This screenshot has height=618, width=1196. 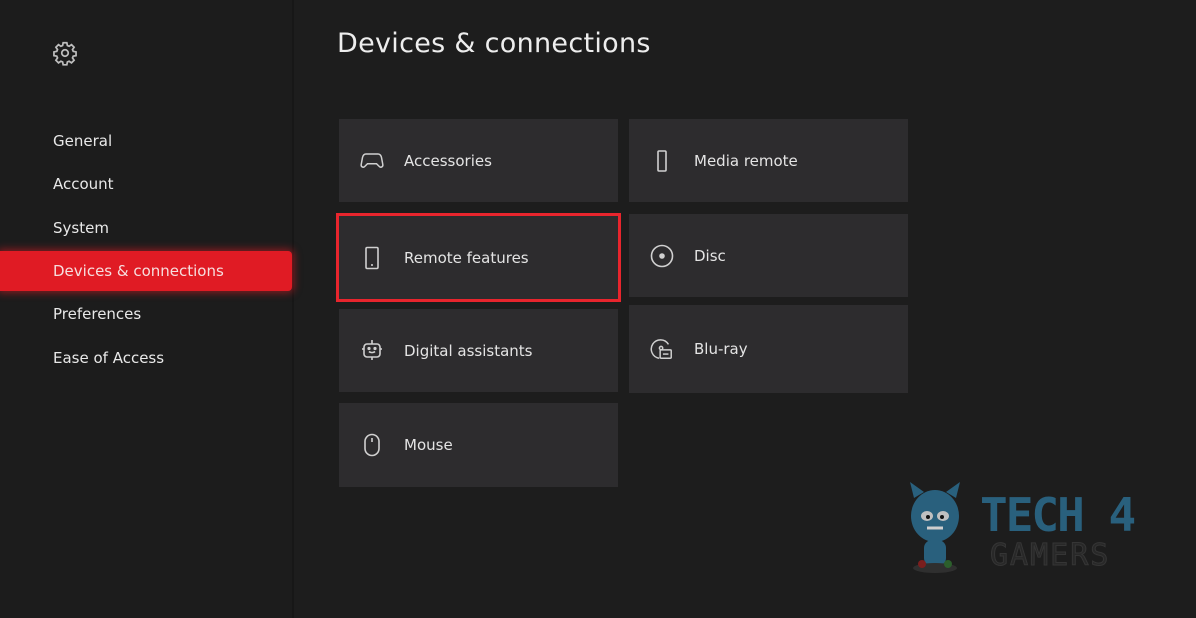 I want to click on sidebar-item-devices-connections: Devices & connections, so click(x=146, y=271).